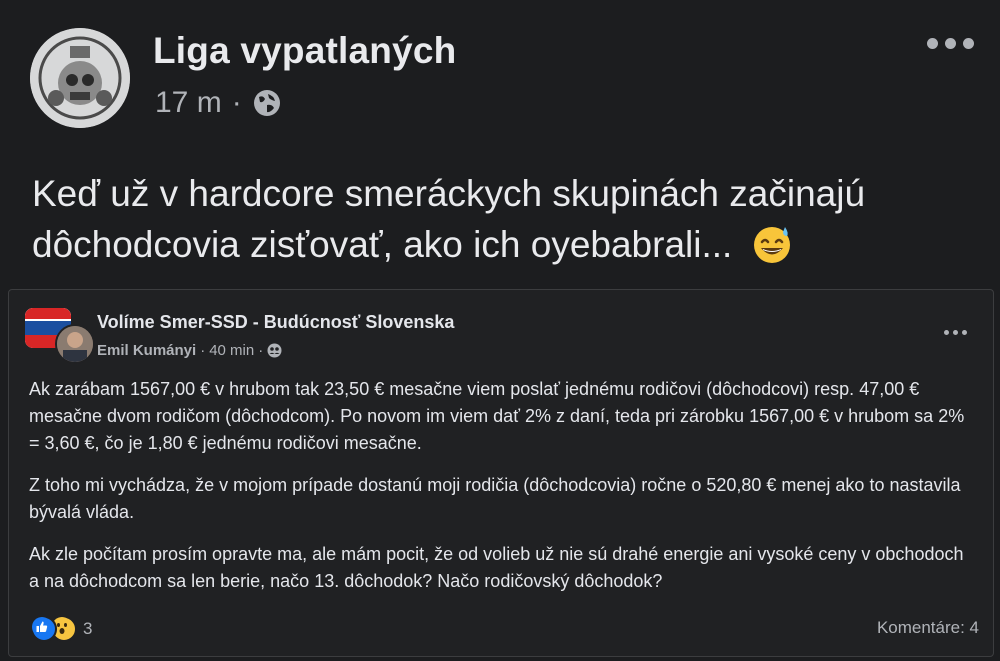 The image size is (1000, 661). Describe the element at coordinates (231, 350) in the screenshot. I see `shared-post-time: 40 min` at that location.